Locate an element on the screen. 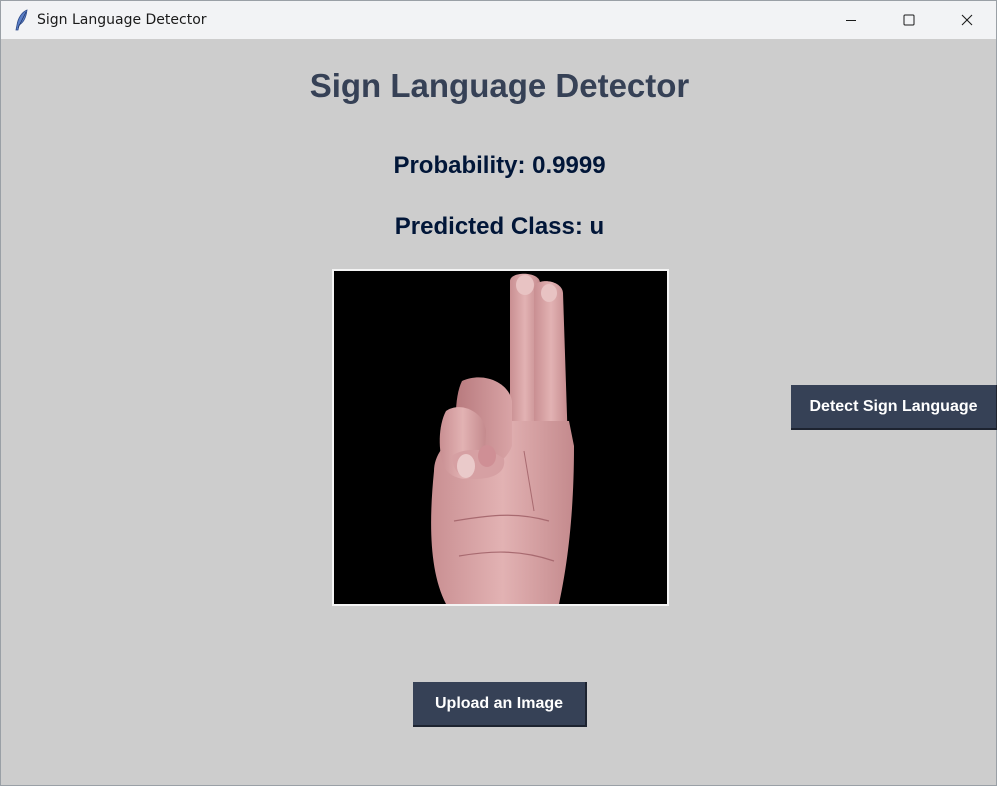 This screenshot has width=997, height=786. probability-label: Probability: 0.9999 is located at coordinates (499, 165).